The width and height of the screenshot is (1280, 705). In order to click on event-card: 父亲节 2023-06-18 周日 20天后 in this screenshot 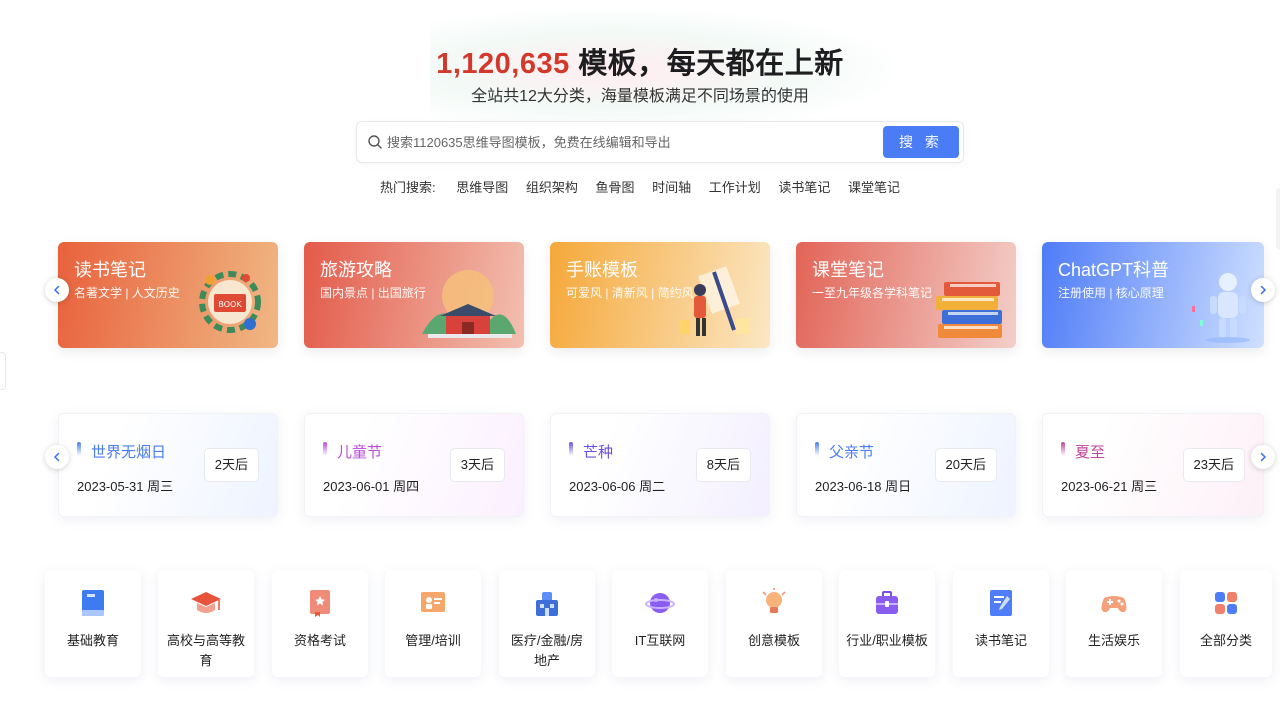, I will do `click(906, 465)`.